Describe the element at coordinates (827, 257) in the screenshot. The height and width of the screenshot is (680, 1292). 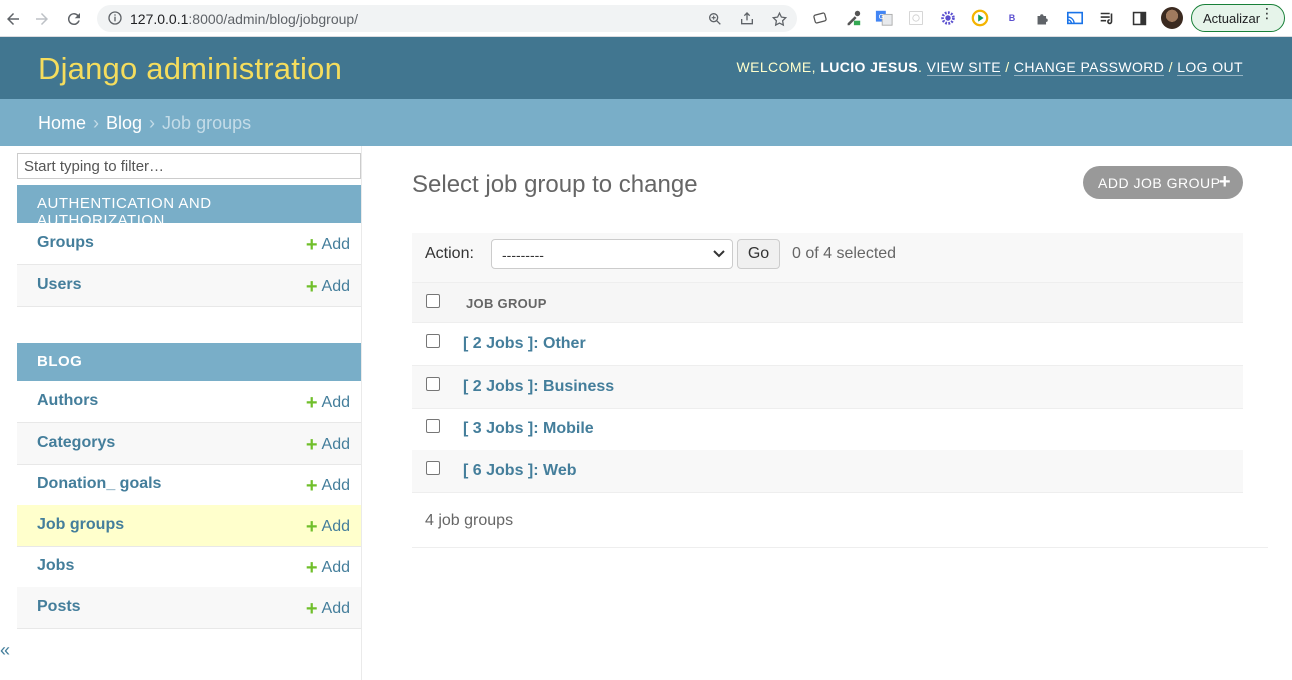
I see `actions-bar: Action: --------- Go 0 of 4 selected` at that location.